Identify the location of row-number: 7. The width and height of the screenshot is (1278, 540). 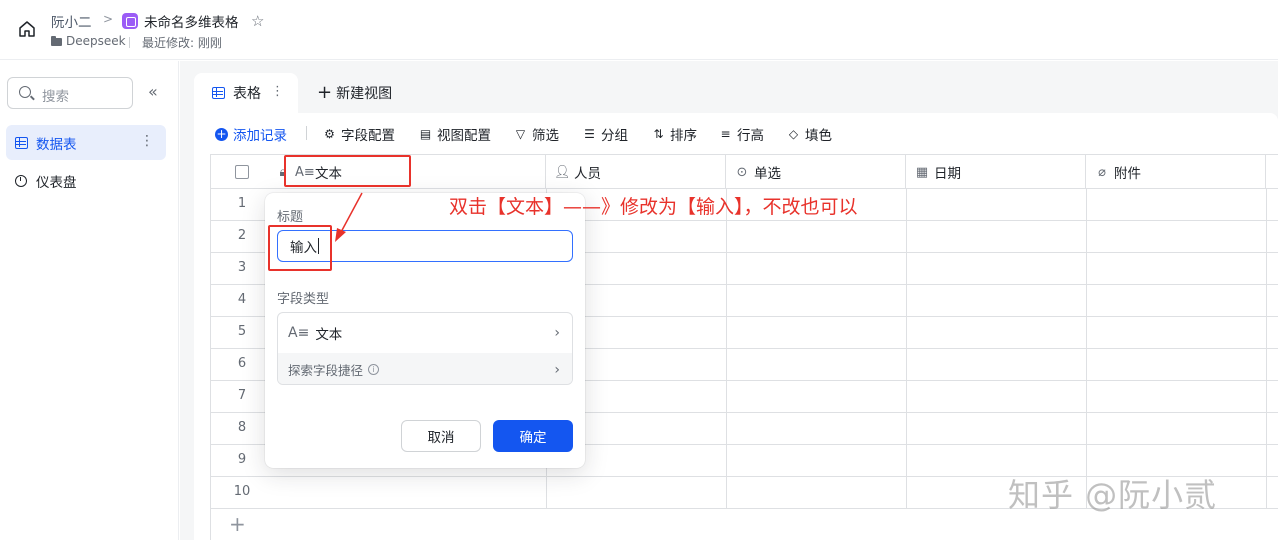
(242, 395).